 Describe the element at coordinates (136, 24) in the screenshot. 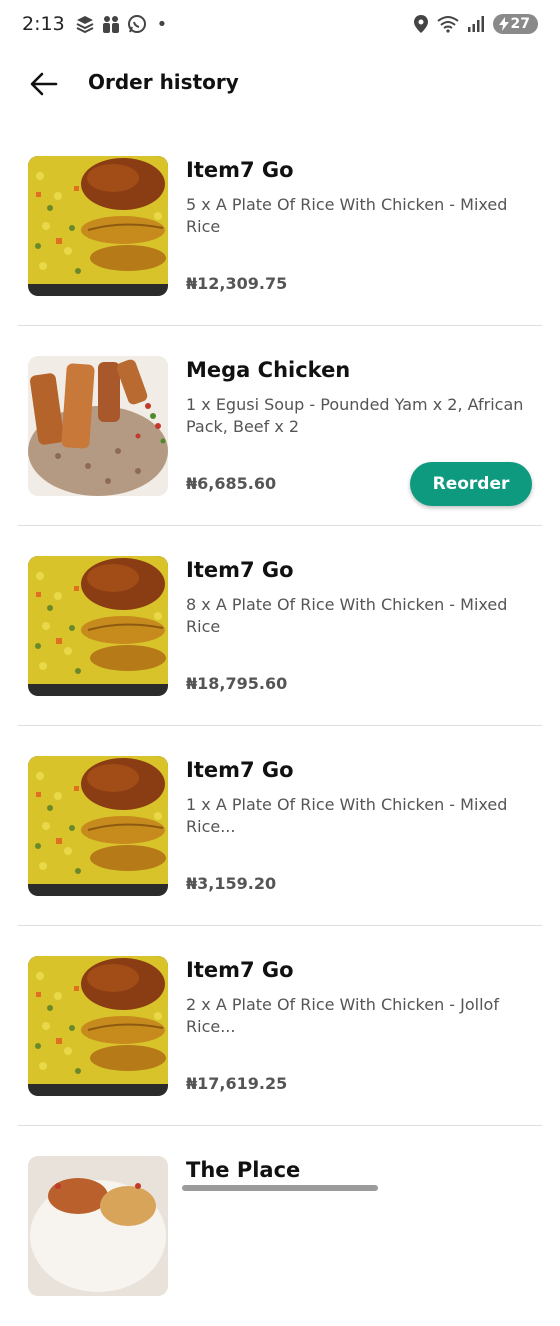

I see `whatsapp-icon` at that location.